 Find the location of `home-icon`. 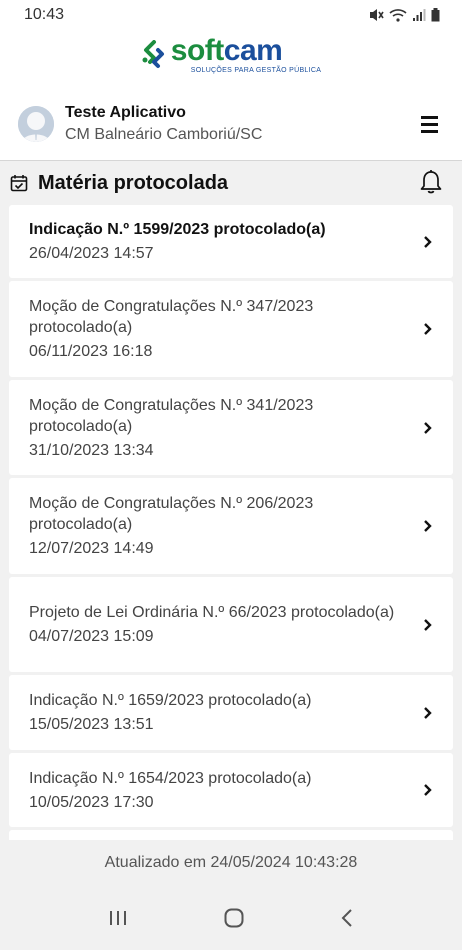

home-icon is located at coordinates (234, 918).